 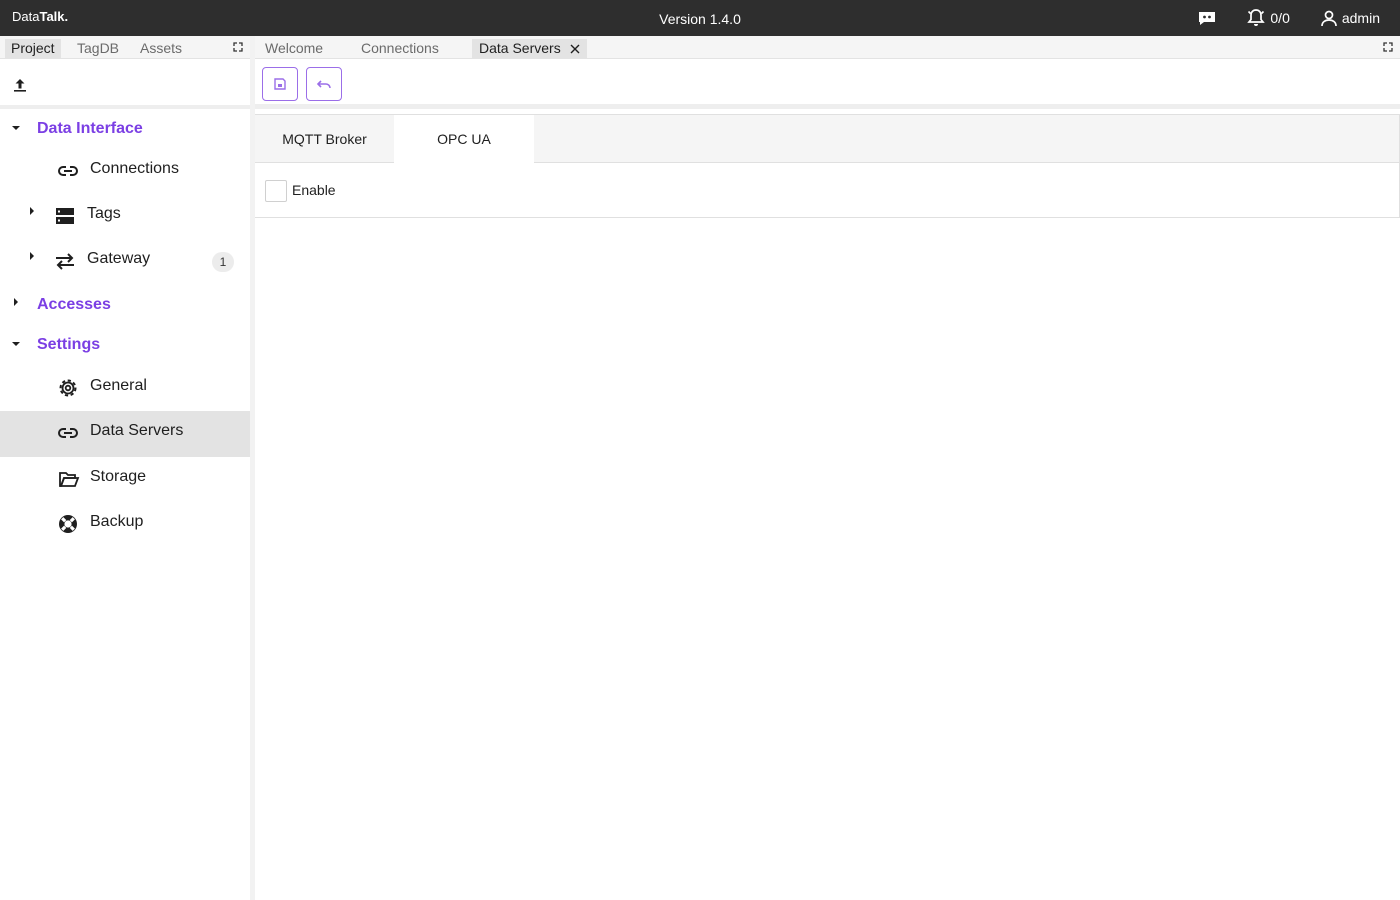 I want to click on document-tab-bar: Welcome Connections Data Servers, so click(x=827, y=47).